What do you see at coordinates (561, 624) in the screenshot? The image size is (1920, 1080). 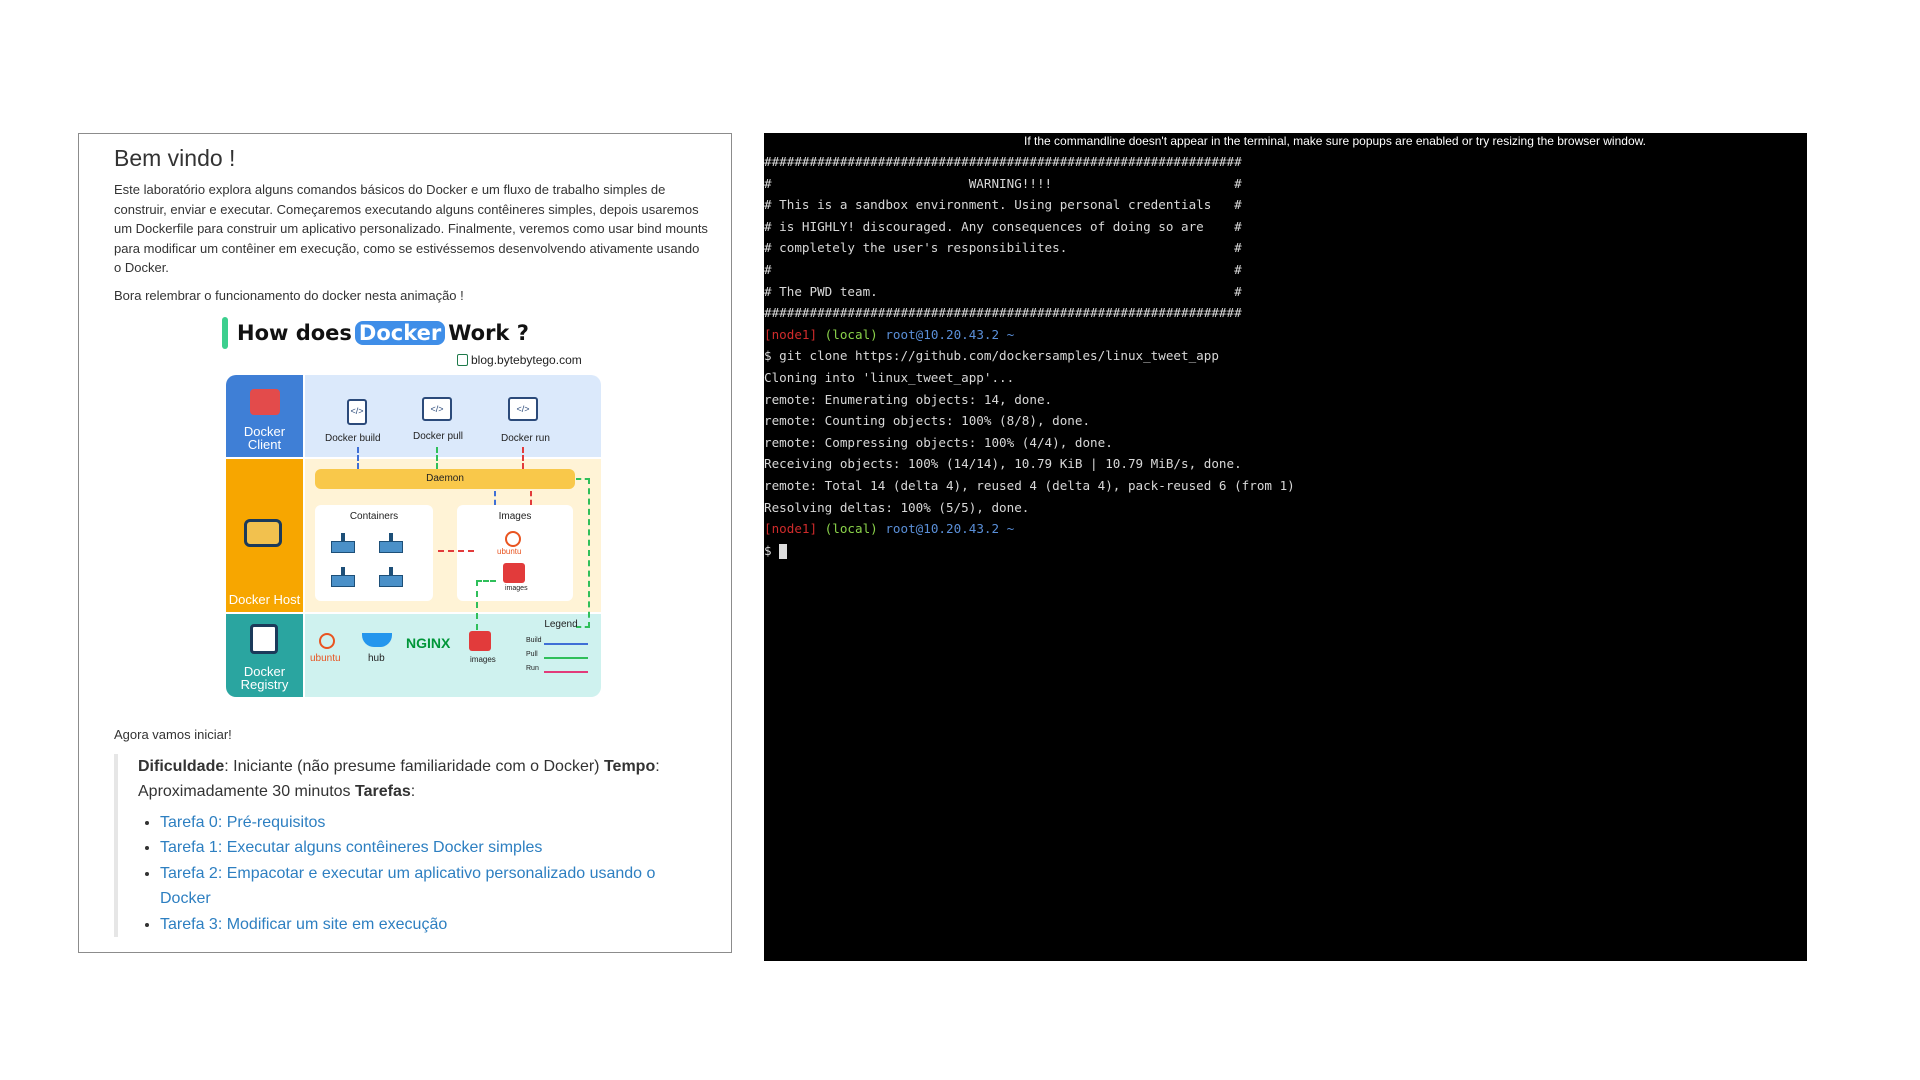 I see `legend-title: Legend` at bounding box center [561, 624].